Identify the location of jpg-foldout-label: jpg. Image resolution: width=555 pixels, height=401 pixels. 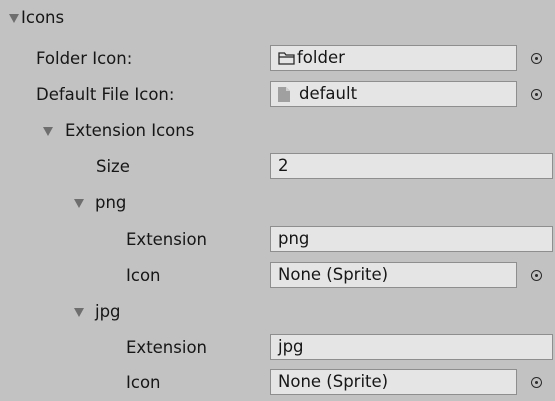
(108, 311).